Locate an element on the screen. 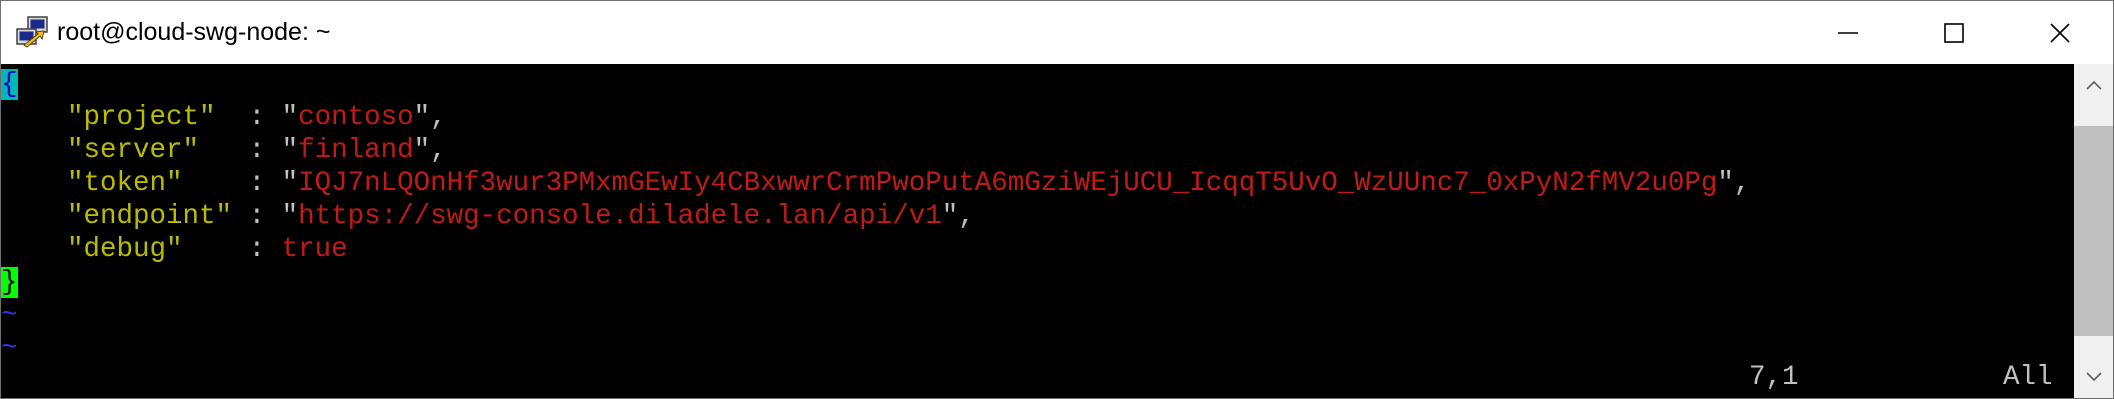 Image resolution: width=2114 pixels, height=399 pixels. chevron-down-icon is located at coordinates (2094, 377).